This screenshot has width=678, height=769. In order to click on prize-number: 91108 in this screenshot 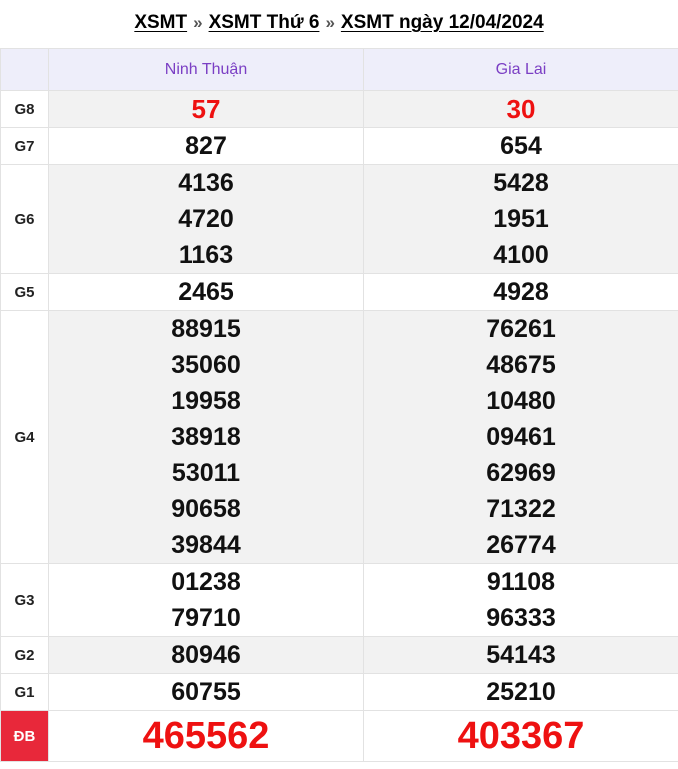, I will do `click(521, 582)`.